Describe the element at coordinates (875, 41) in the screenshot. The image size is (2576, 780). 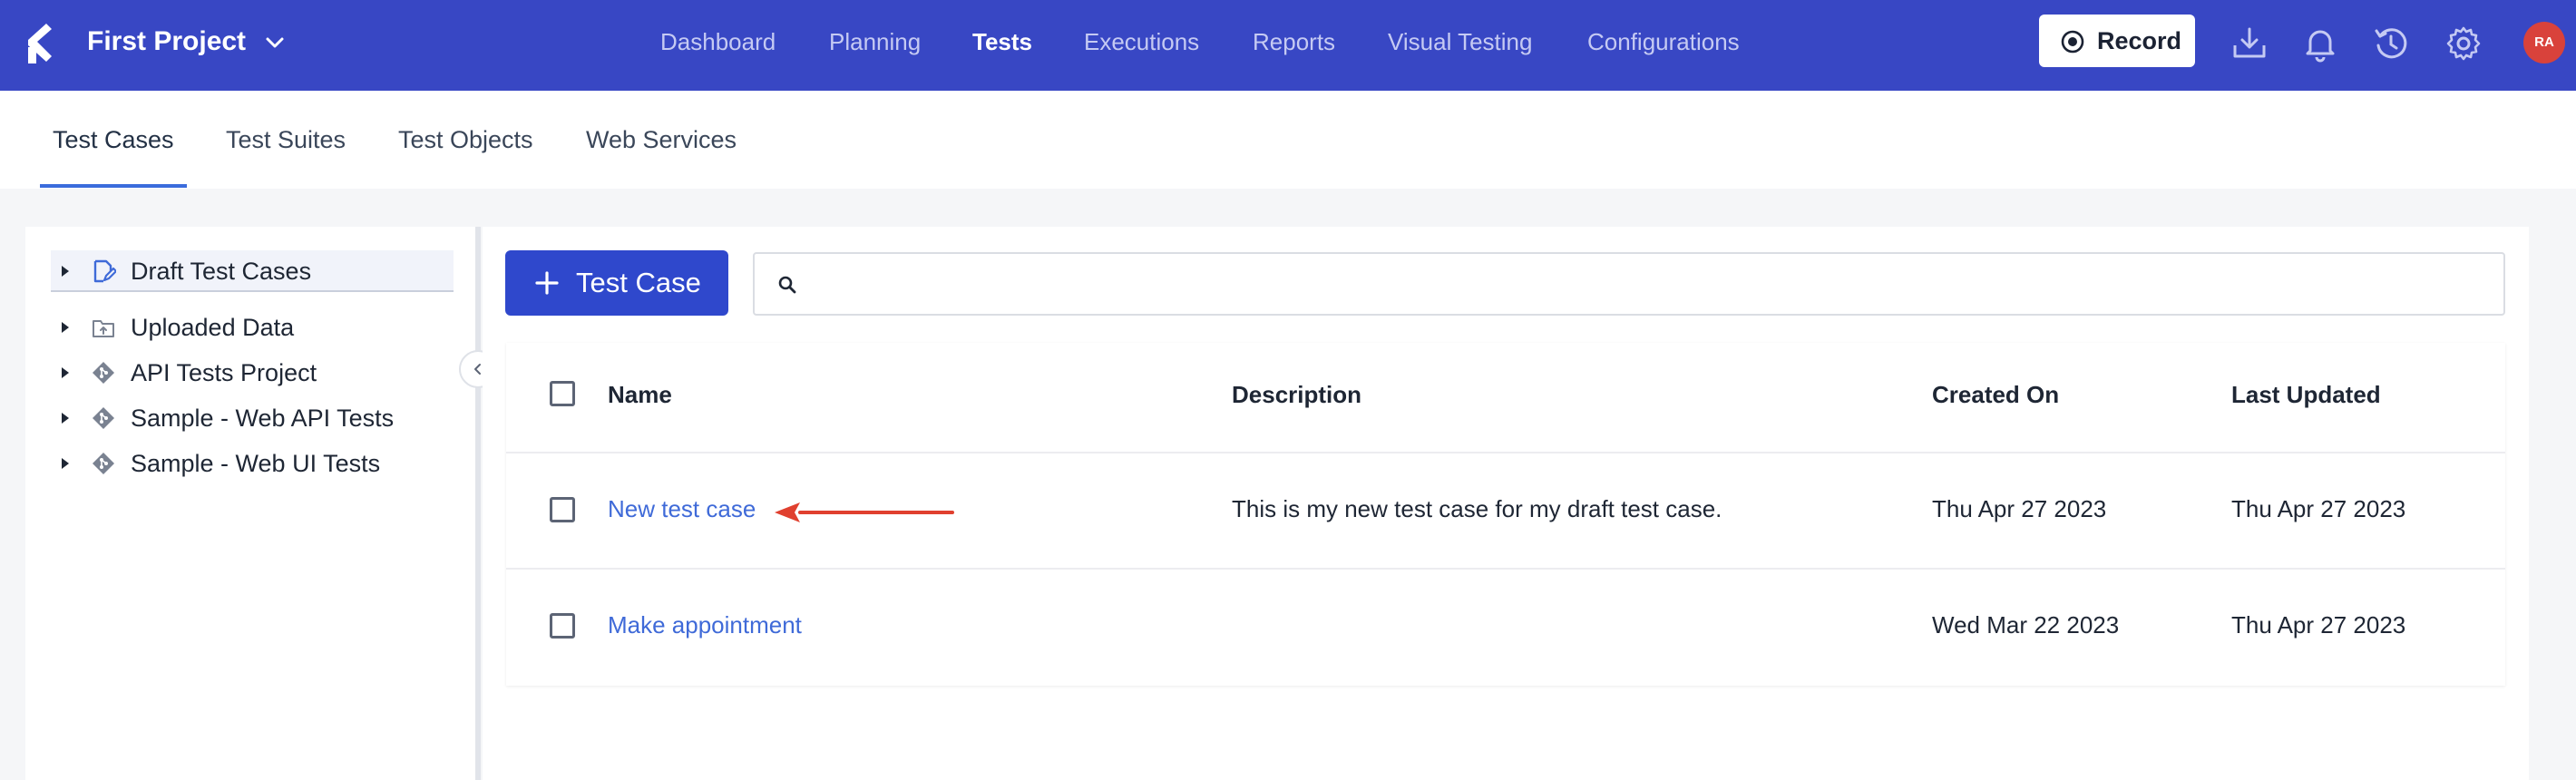
I see `nav-planning: Planning` at that location.